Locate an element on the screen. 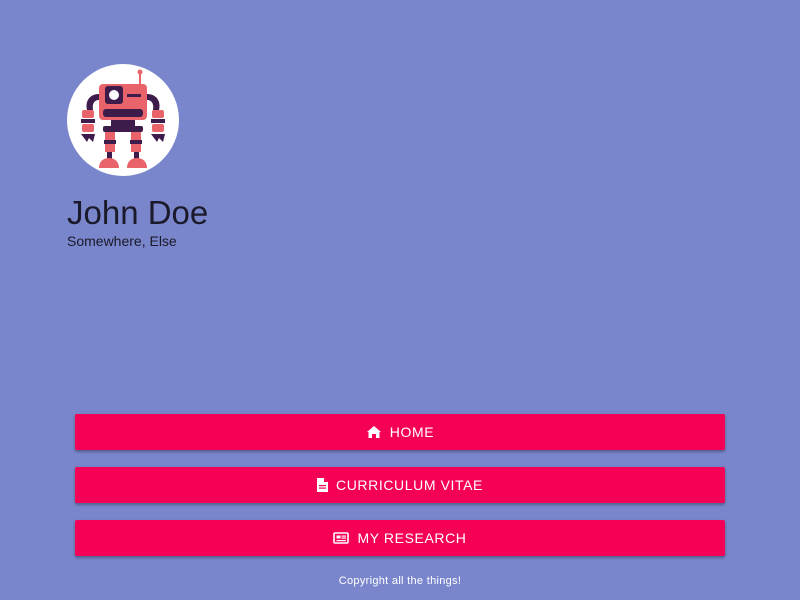 This screenshot has width=800, height=600. my-research-button: MY RESEARCH is located at coordinates (400, 538).